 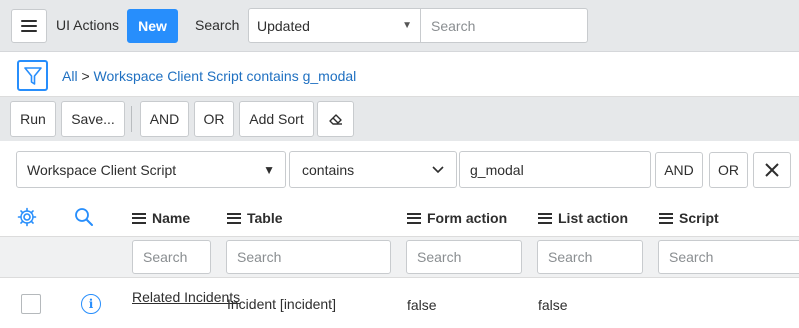 I want to click on condition-operator-select: contains, so click(x=373, y=169).